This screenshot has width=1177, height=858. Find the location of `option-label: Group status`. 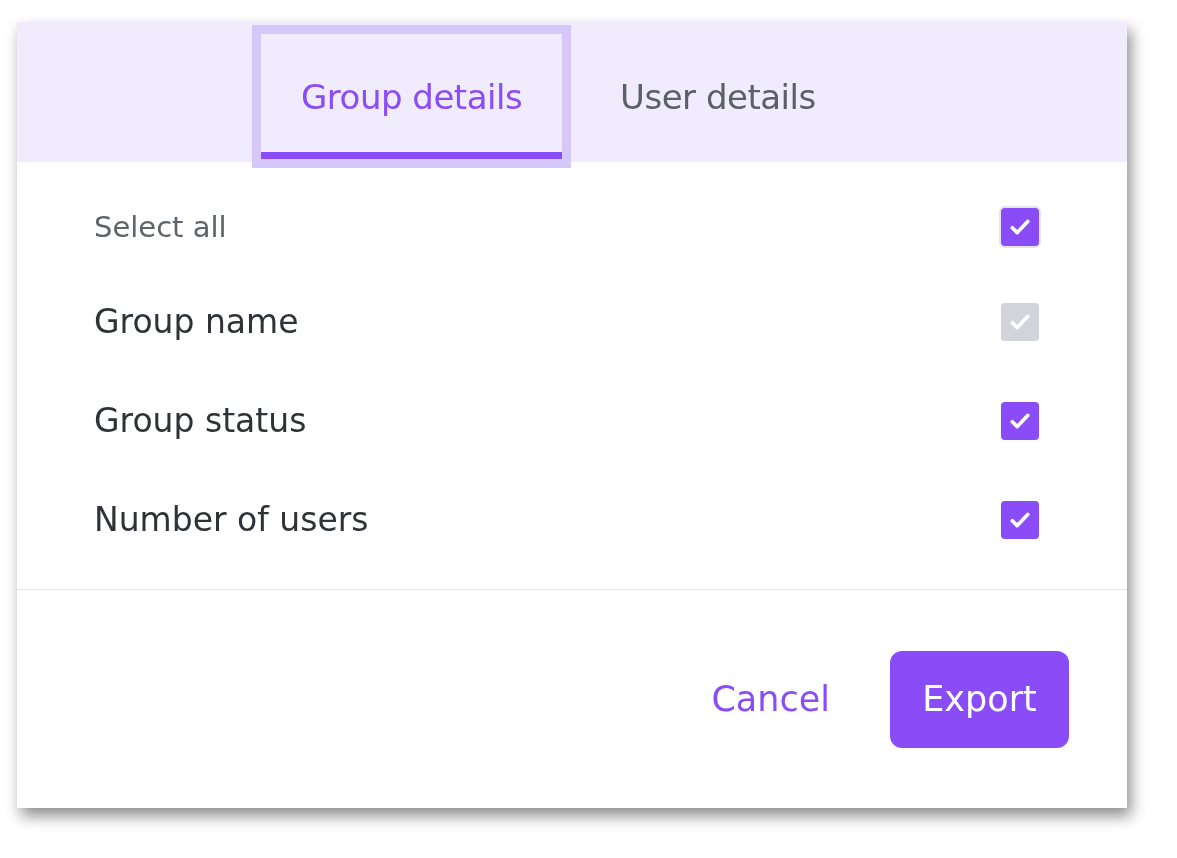

option-label: Group status is located at coordinates (200, 420).